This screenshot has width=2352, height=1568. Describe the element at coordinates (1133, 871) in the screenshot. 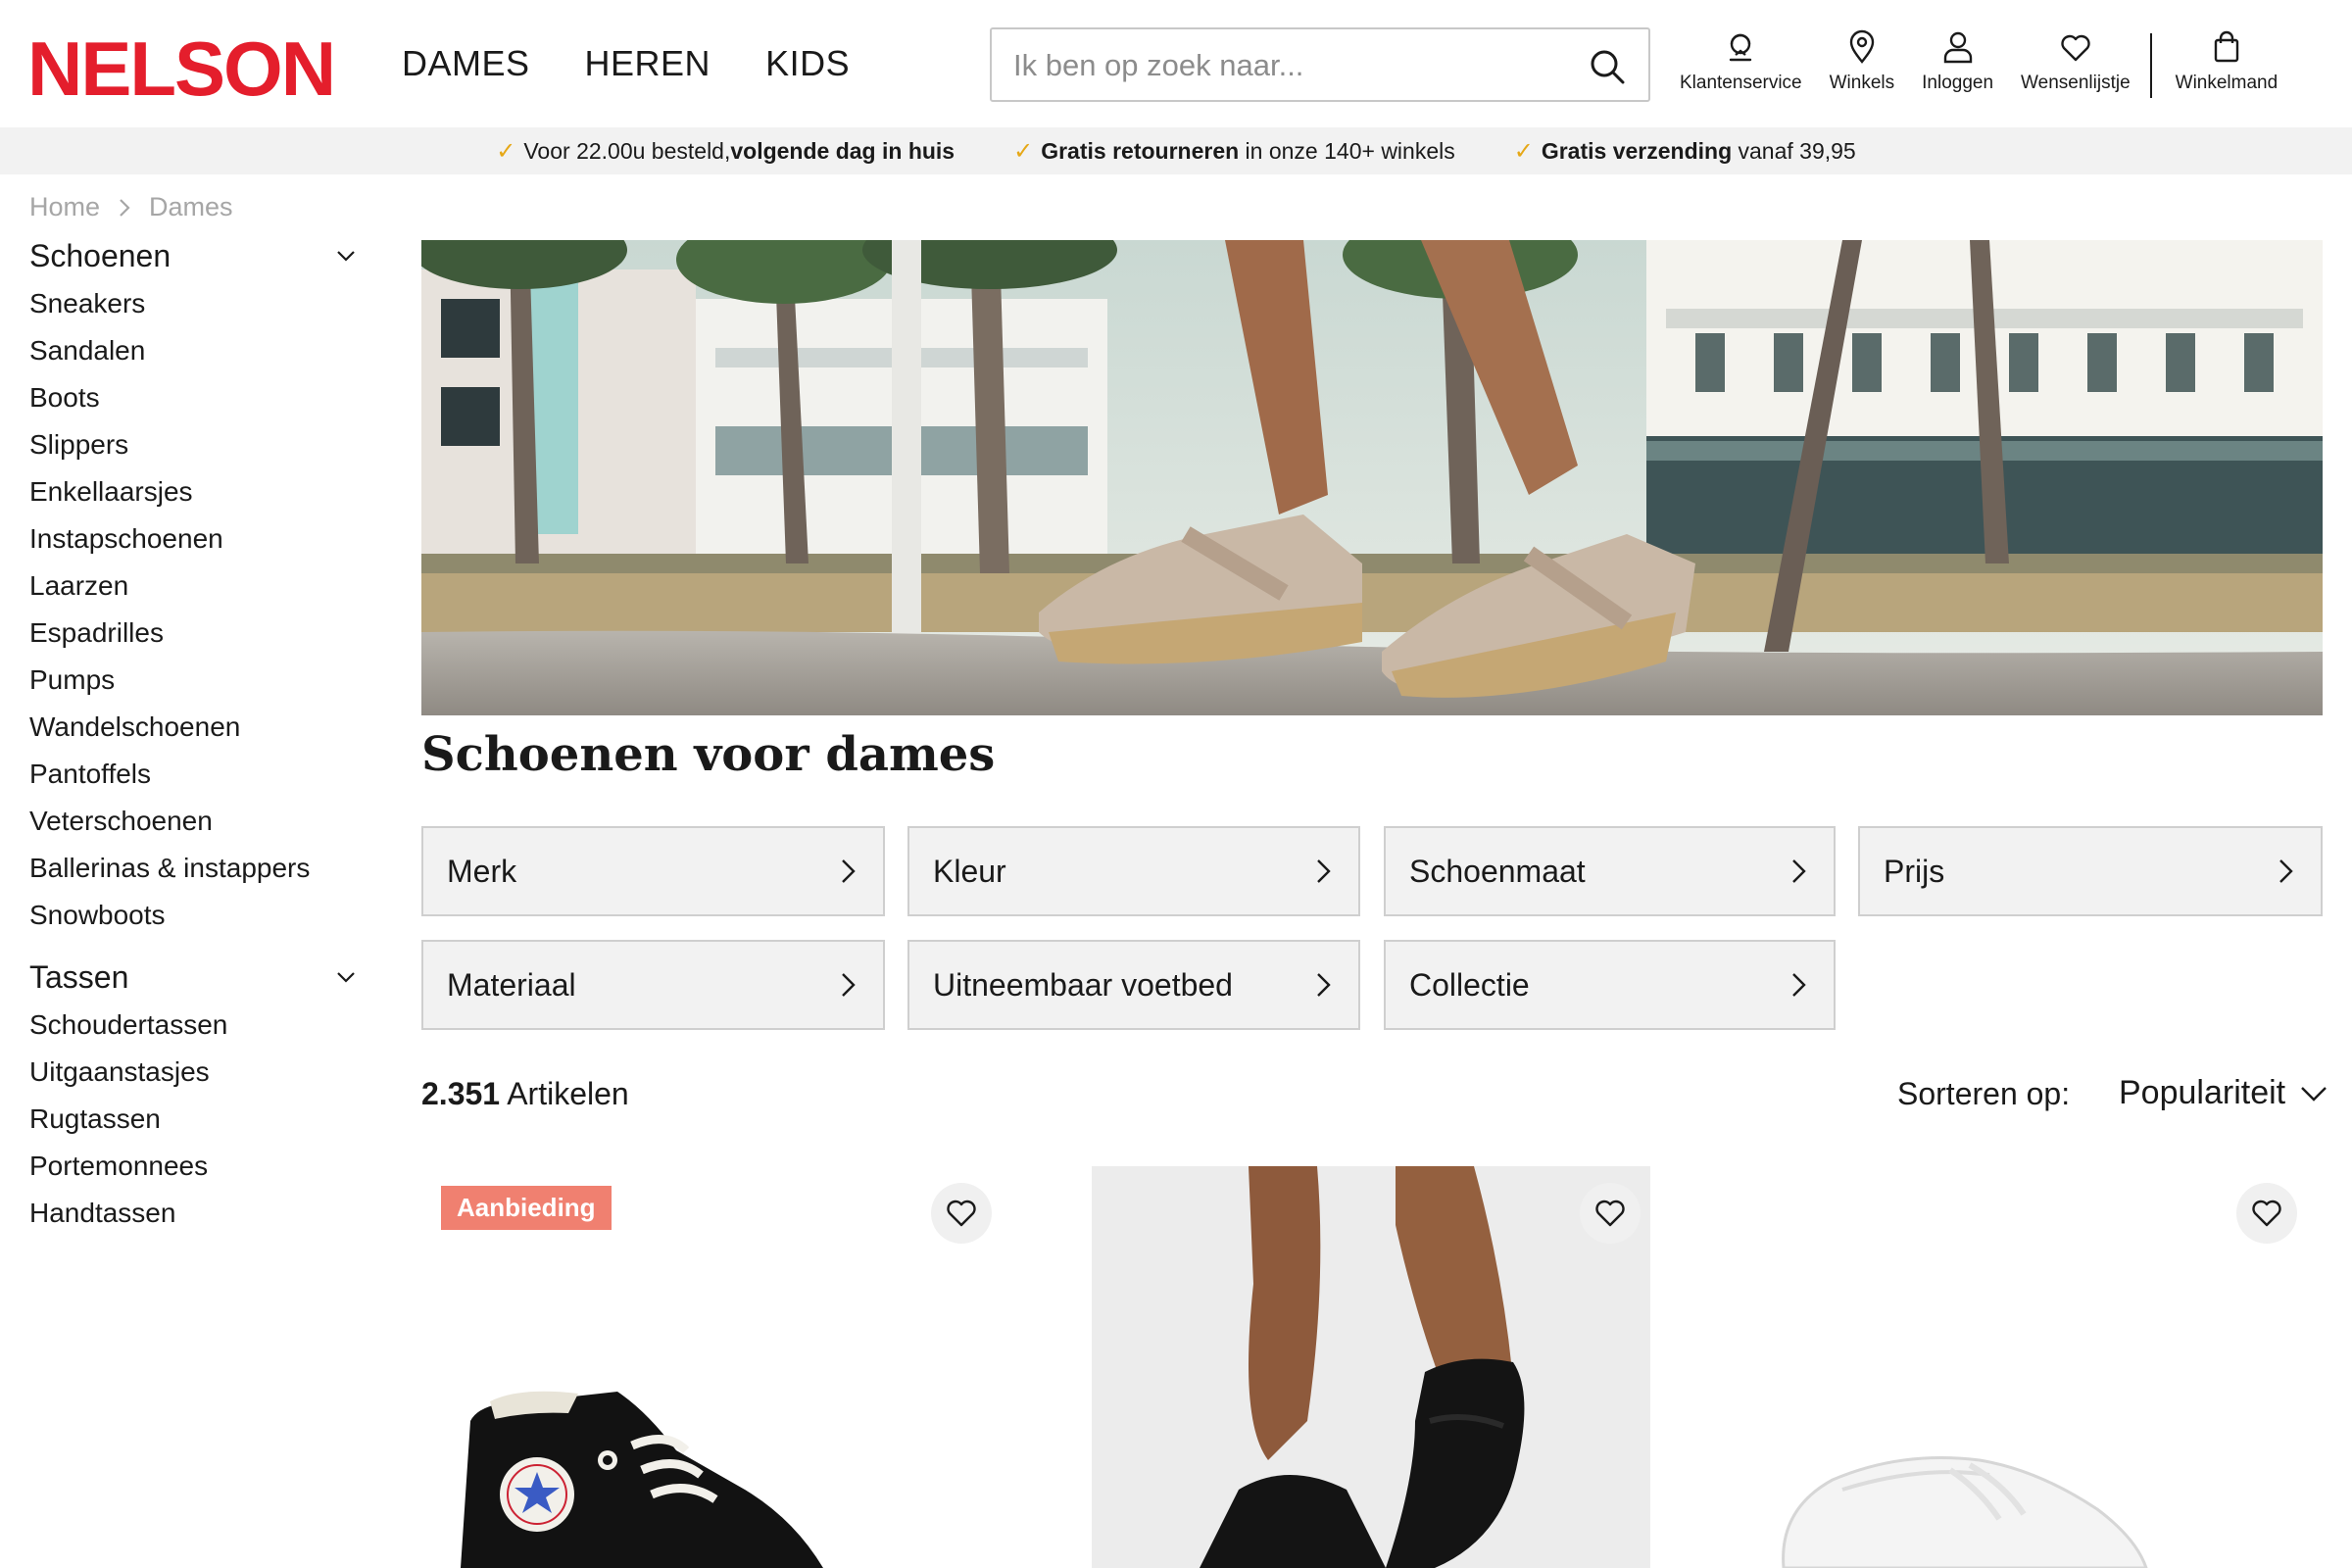

I see `filter-kleur: Kleur` at that location.